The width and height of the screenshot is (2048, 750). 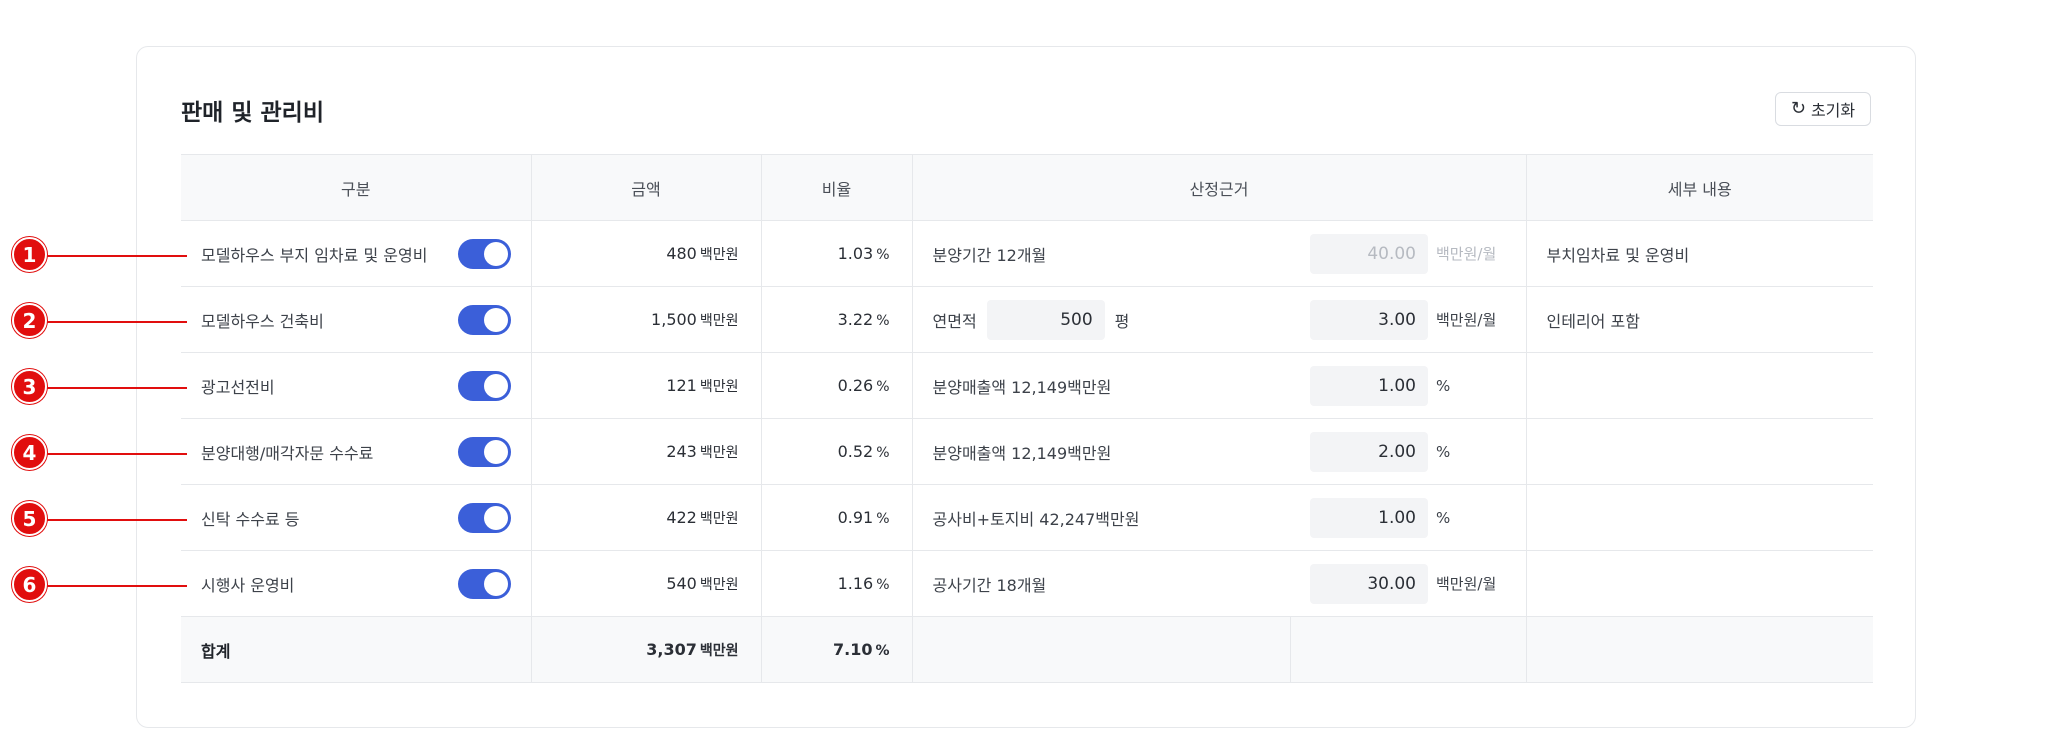 I want to click on row-amount: 480, so click(x=681, y=253).